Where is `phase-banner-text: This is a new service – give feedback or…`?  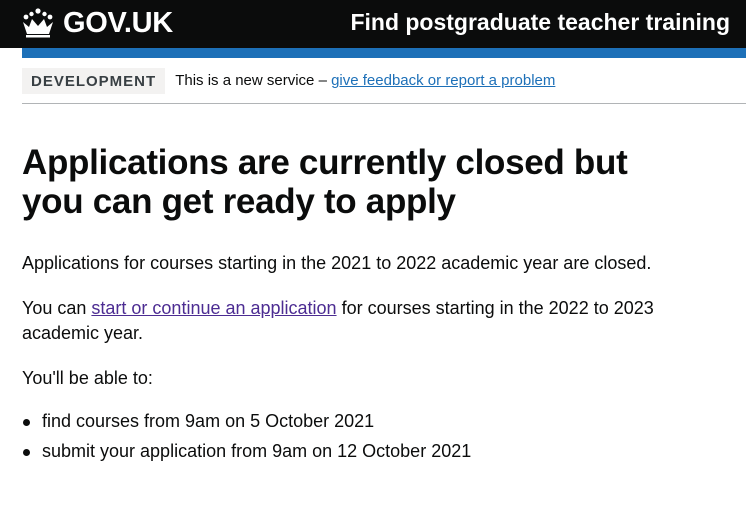 phase-banner-text: This is a new service – give feedback or… is located at coordinates (365, 80).